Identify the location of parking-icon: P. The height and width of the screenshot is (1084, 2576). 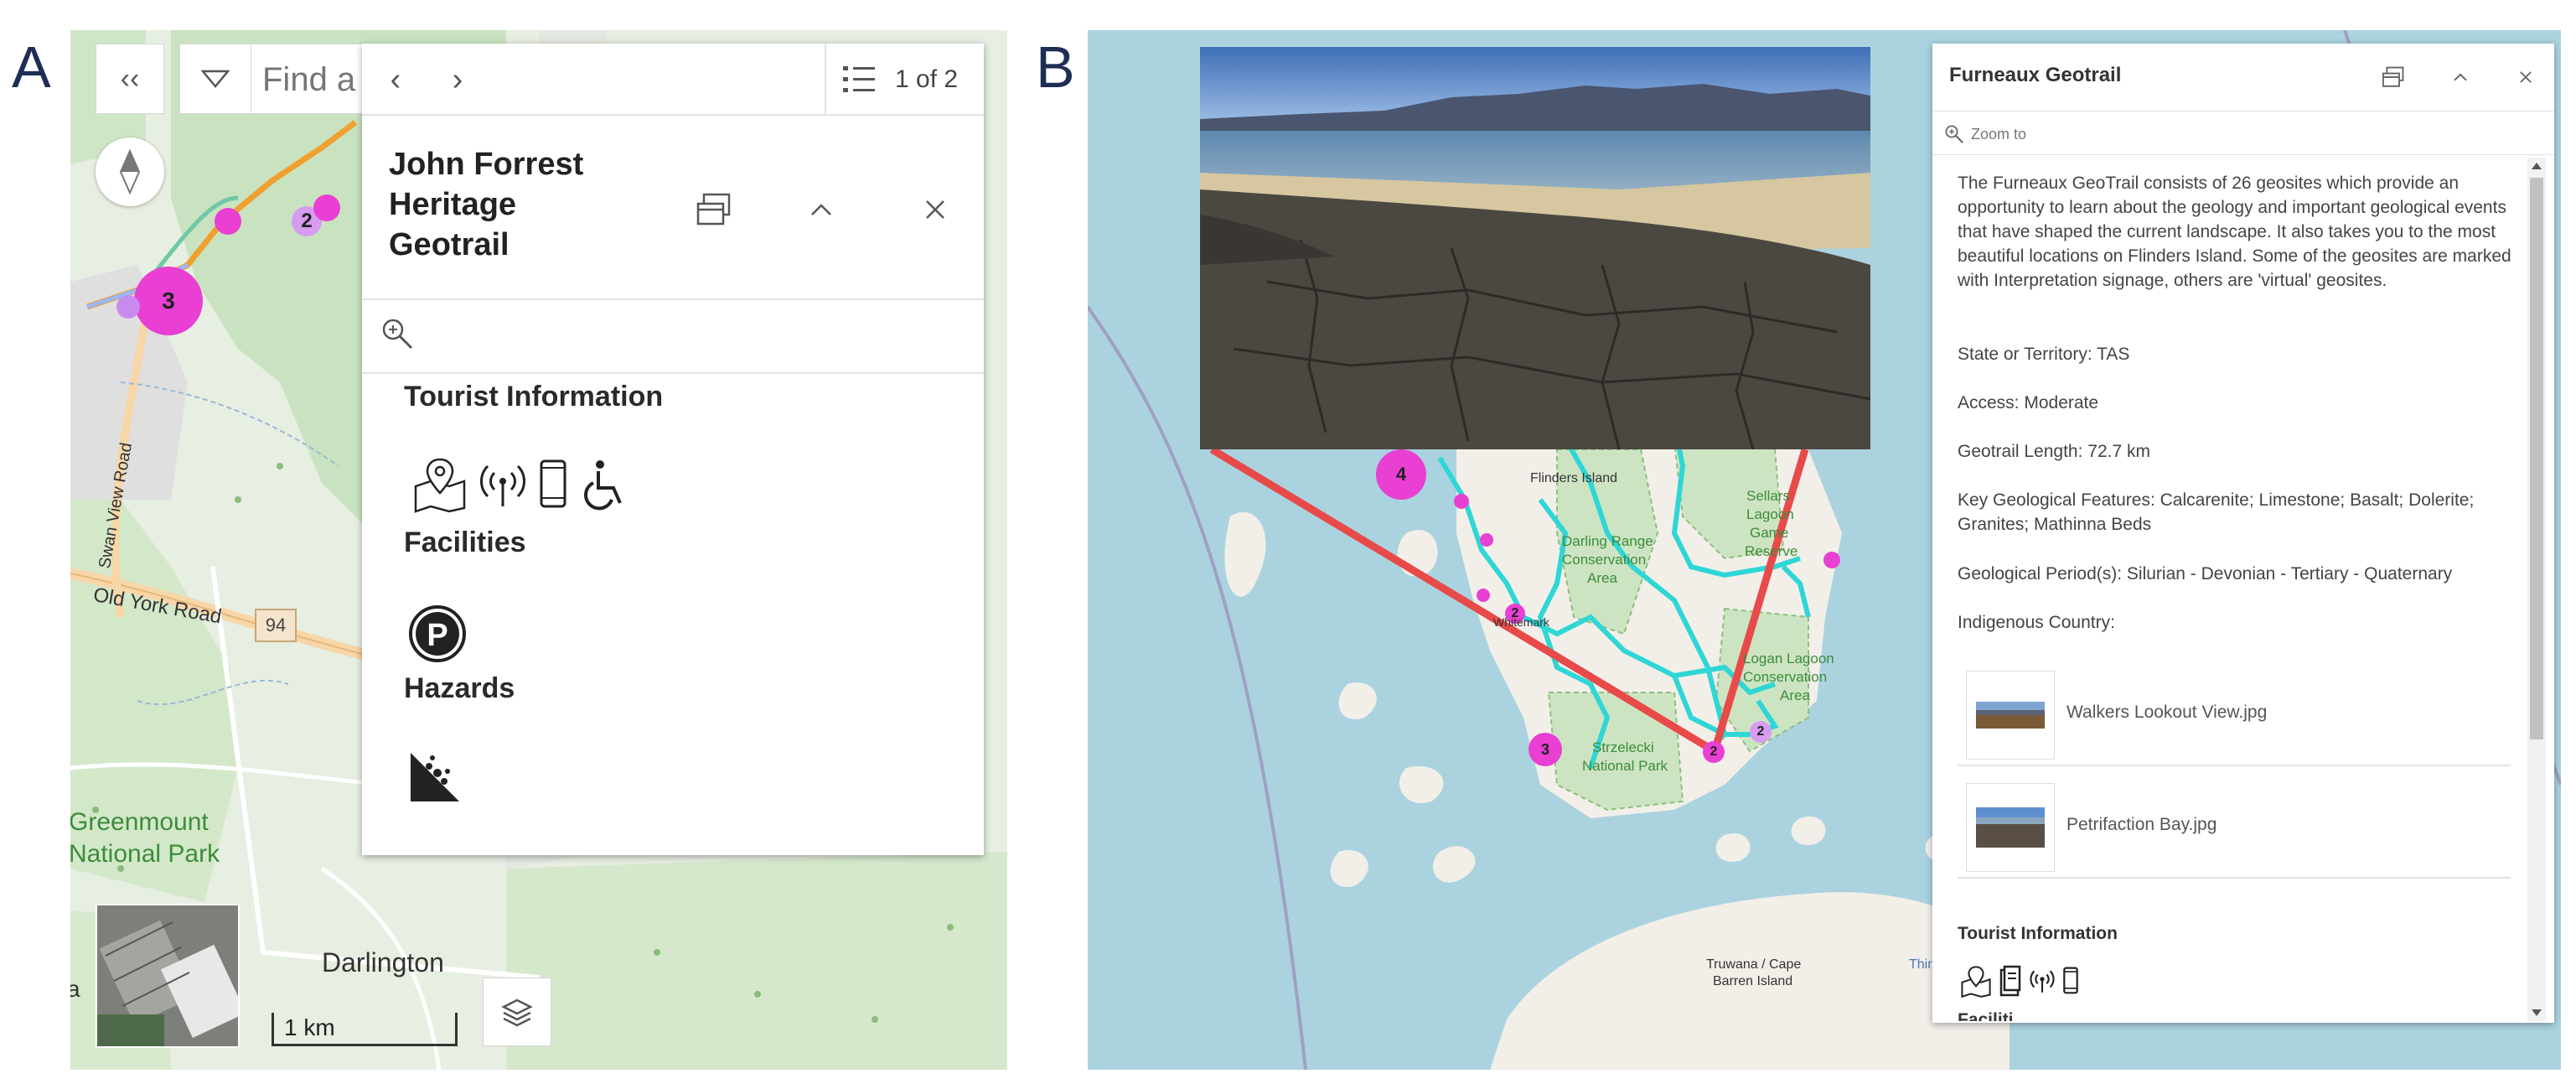
(437, 634).